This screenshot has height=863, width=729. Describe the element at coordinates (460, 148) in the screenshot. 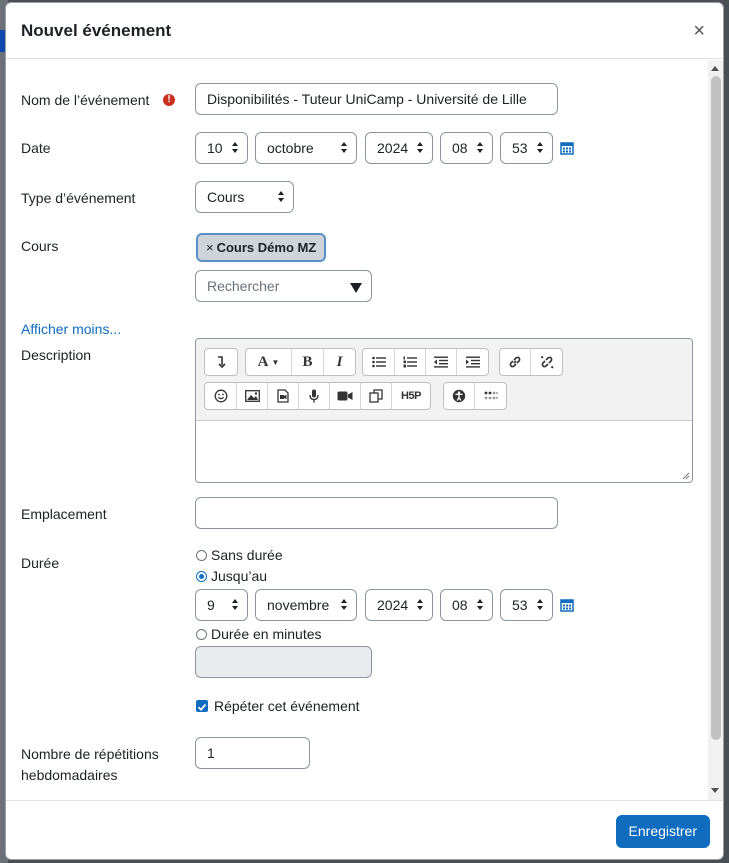

I see `date-hour-value: 08` at that location.